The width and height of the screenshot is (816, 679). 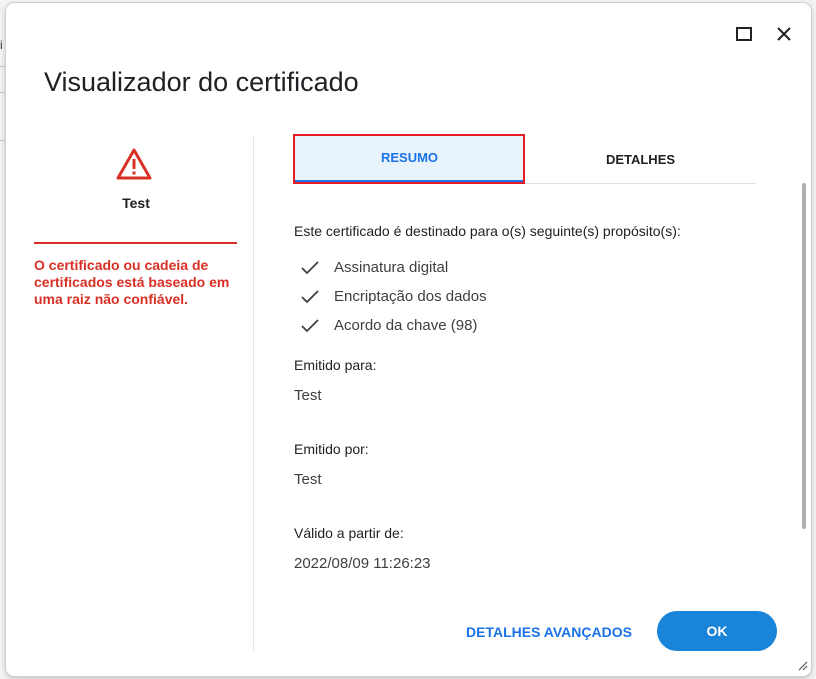 What do you see at coordinates (804, 356) in the screenshot?
I see `scrollbar` at bounding box center [804, 356].